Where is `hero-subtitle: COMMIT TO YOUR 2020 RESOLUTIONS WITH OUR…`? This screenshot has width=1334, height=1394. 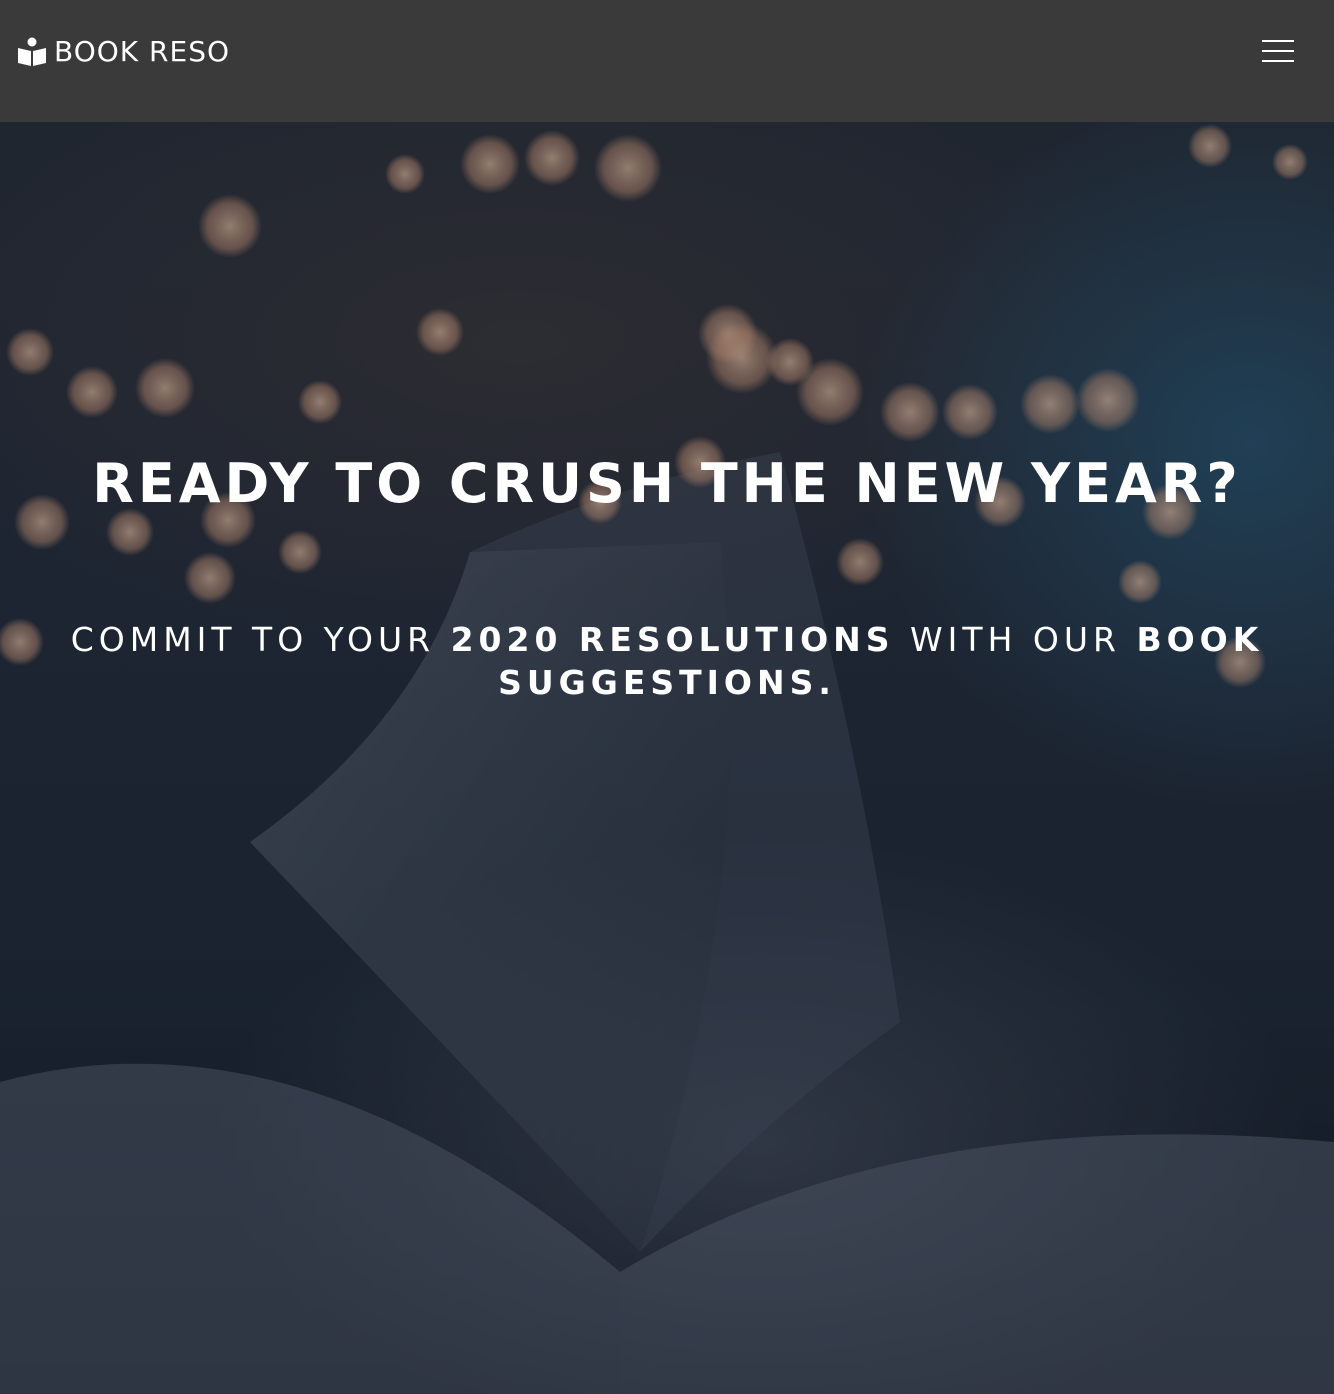 hero-subtitle: COMMIT TO YOUR 2020 RESOLUTIONS WITH OUR… is located at coordinates (667, 661).